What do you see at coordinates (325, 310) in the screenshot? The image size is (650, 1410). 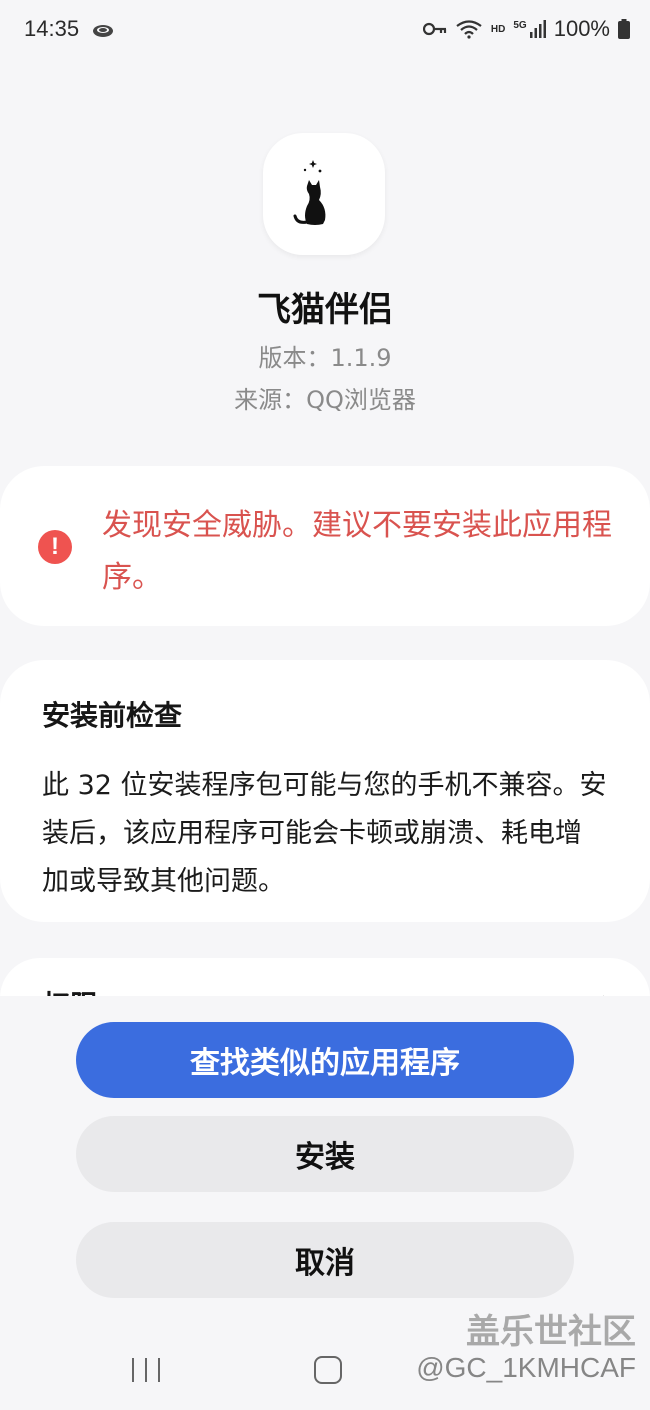 I see `app-name: 飞猫伴侣` at bounding box center [325, 310].